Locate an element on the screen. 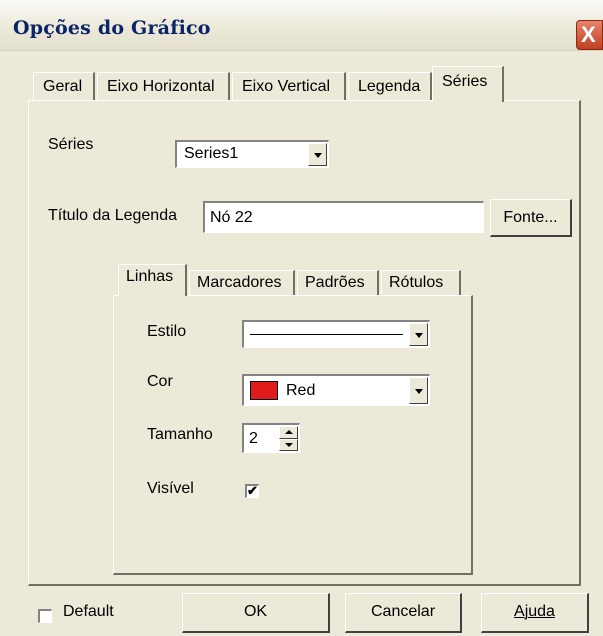 The image size is (603, 636). close-icon: X is located at coordinates (588, 34).